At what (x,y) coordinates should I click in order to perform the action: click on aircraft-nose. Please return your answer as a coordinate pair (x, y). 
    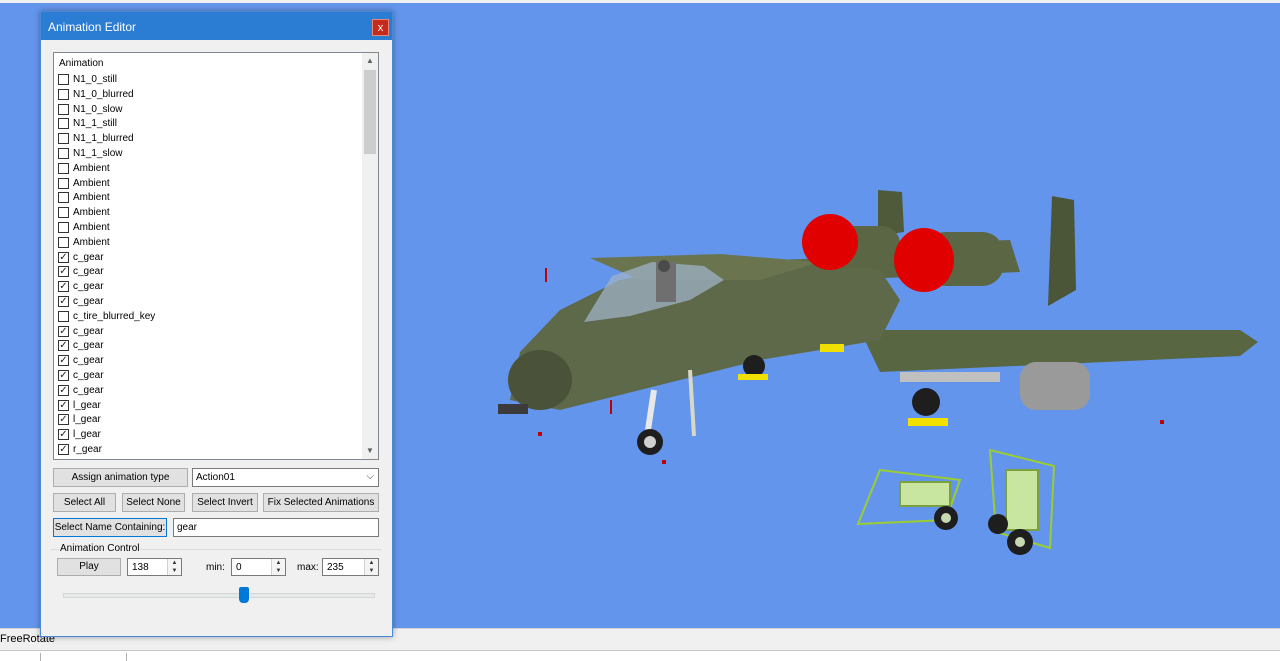
    Looking at the image, I should click on (540, 380).